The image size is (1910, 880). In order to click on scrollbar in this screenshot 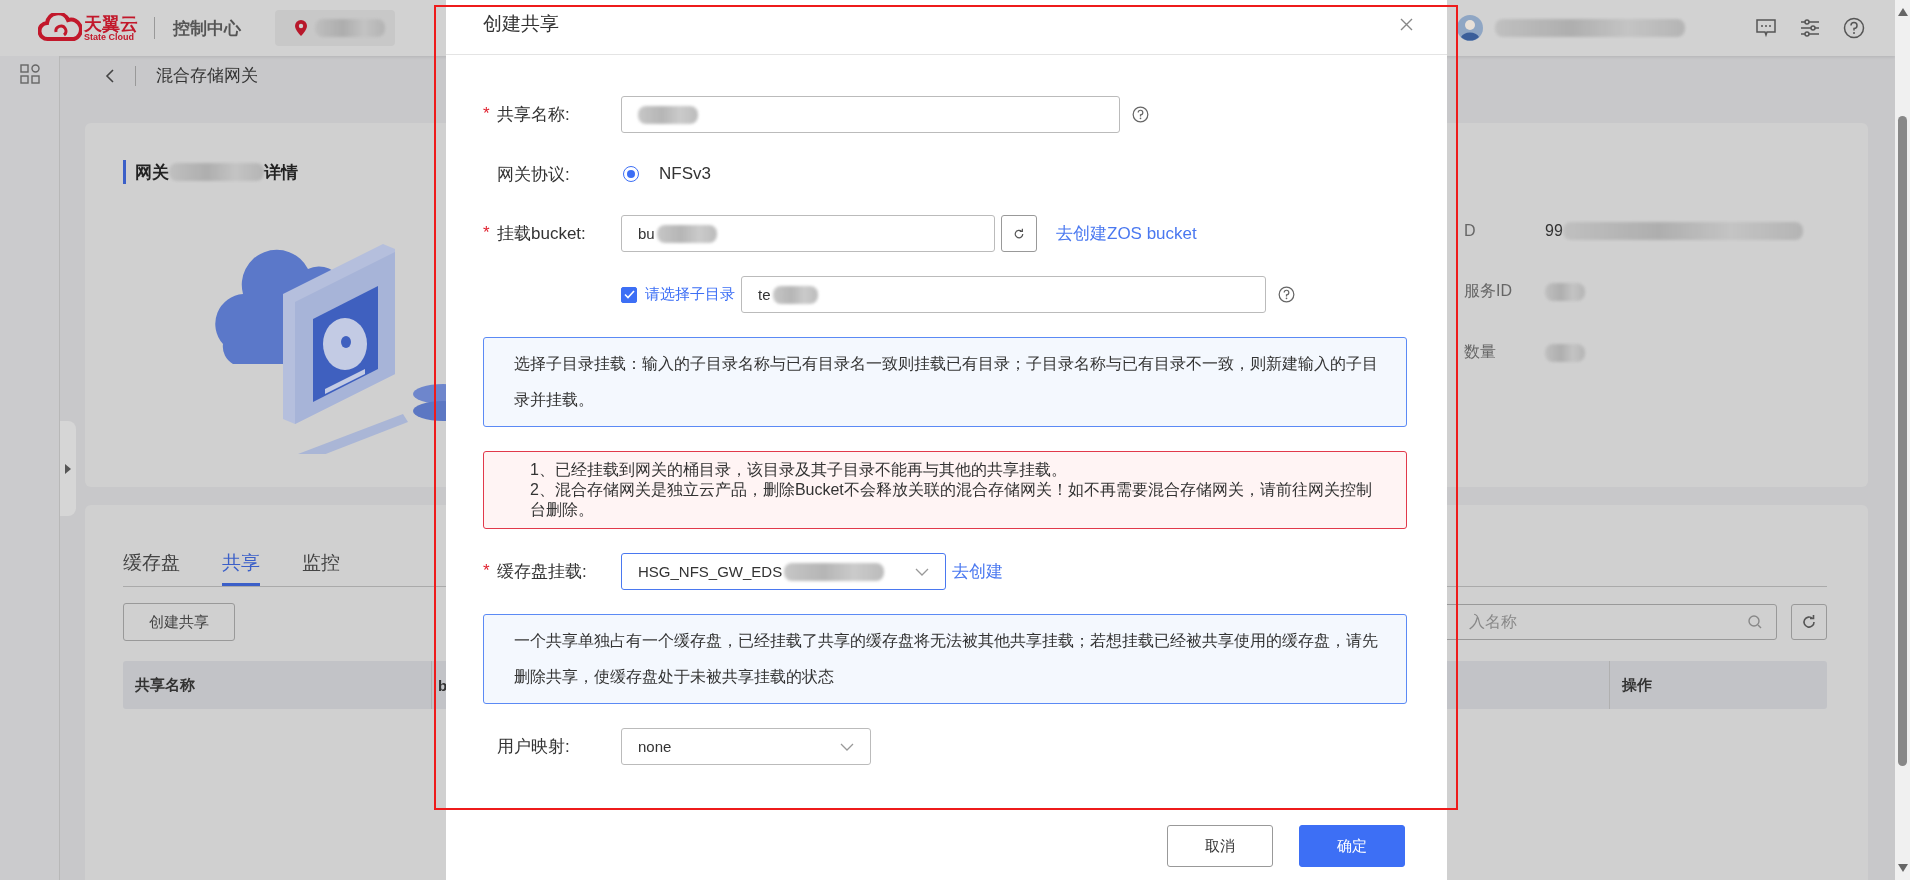, I will do `click(1902, 440)`.